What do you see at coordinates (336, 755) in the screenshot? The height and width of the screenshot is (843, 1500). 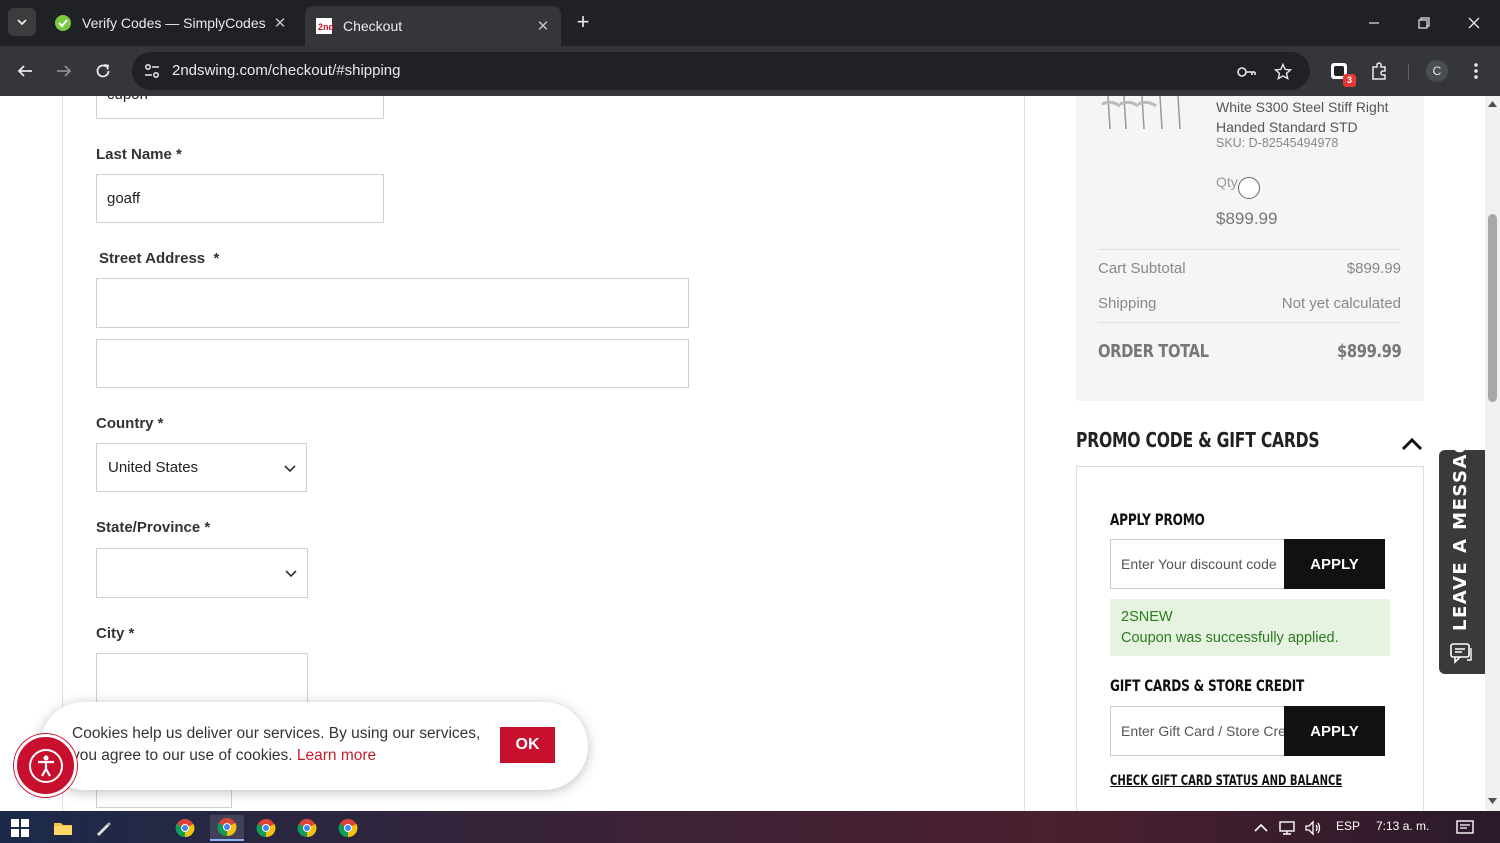 I see `learn-more-link: Learn more` at bounding box center [336, 755].